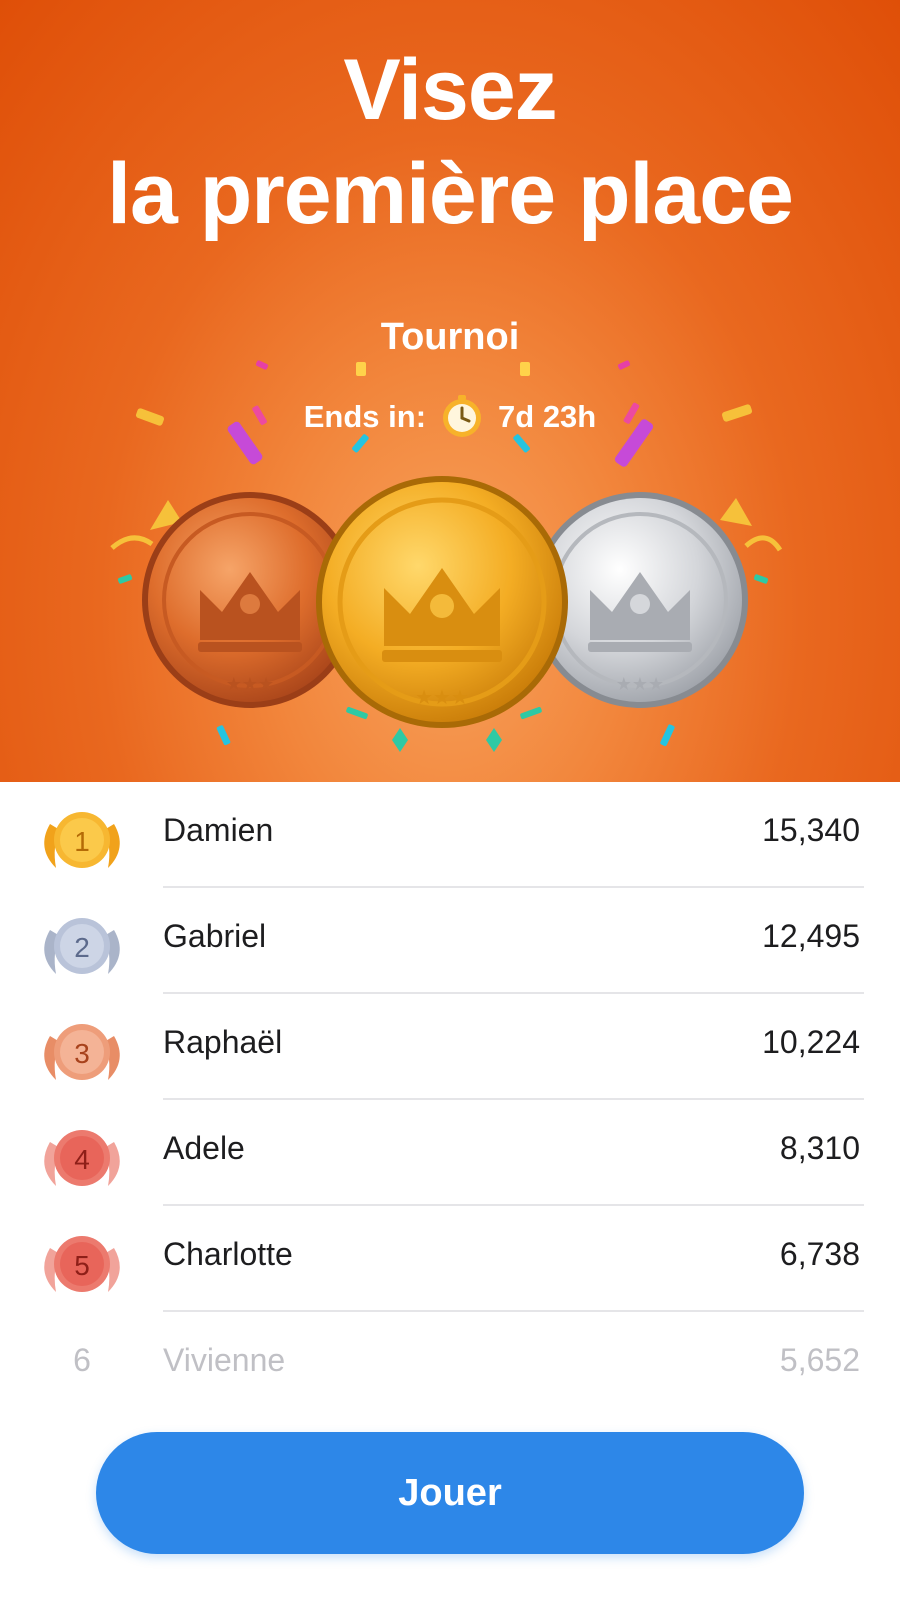 This screenshot has height=1600, width=900. What do you see at coordinates (450, 1493) in the screenshot?
I see `play-button: Jouer` at bounding box center [450, 1493].